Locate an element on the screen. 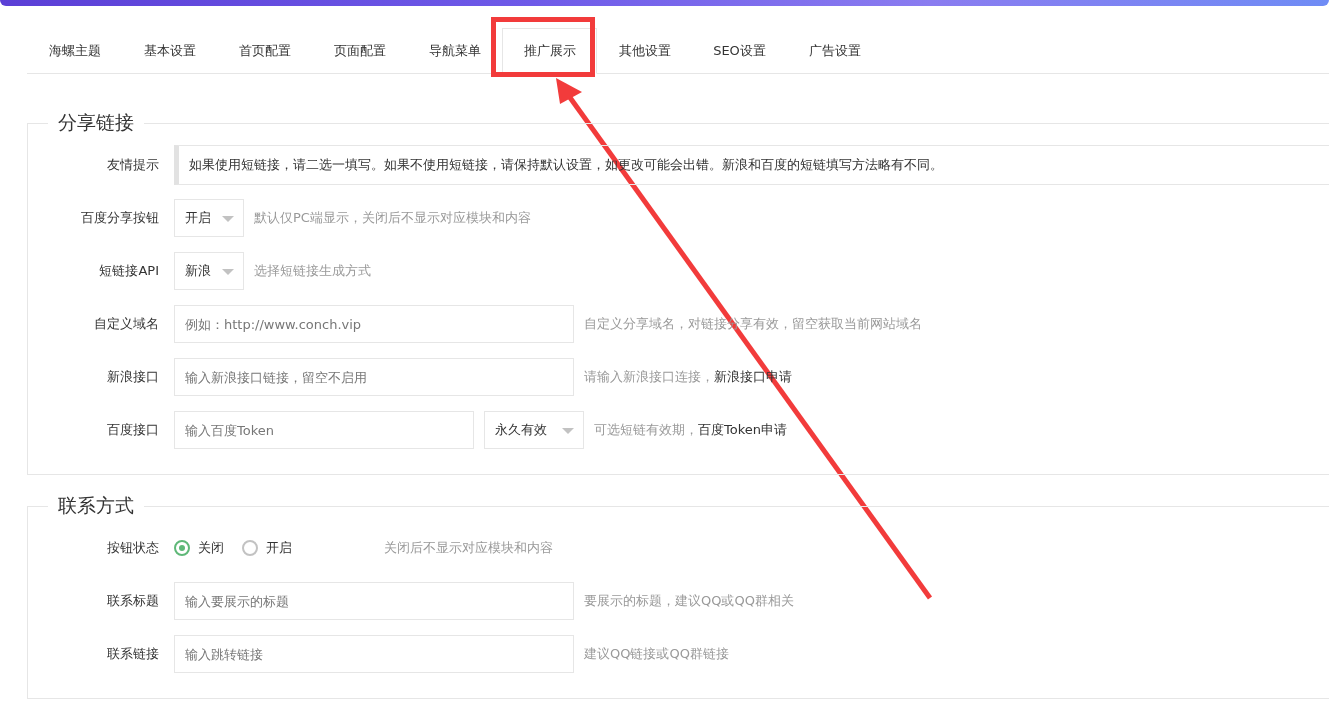 This screenshot has height=706, width=1329. settings-tab: 导航菜单 is located at coordinates (454, 50).